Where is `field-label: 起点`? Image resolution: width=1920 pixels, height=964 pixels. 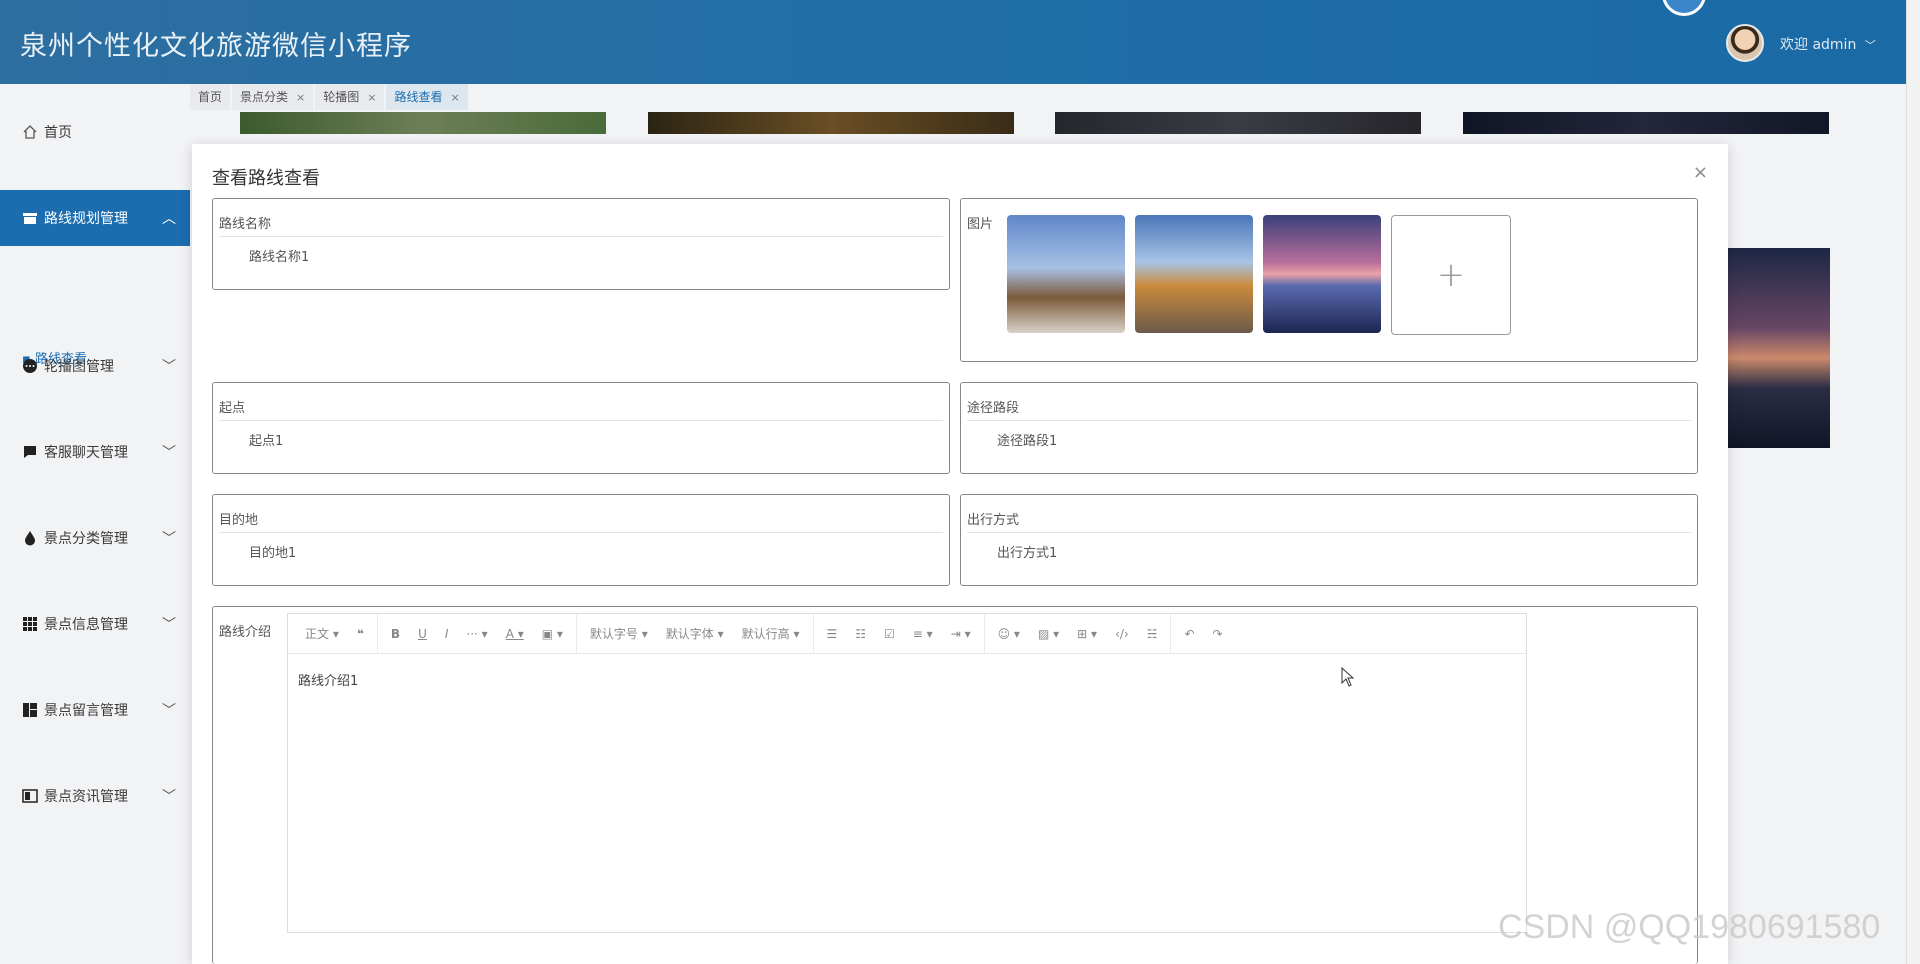 field-label: 起点 is located at coordinates (232, 408).